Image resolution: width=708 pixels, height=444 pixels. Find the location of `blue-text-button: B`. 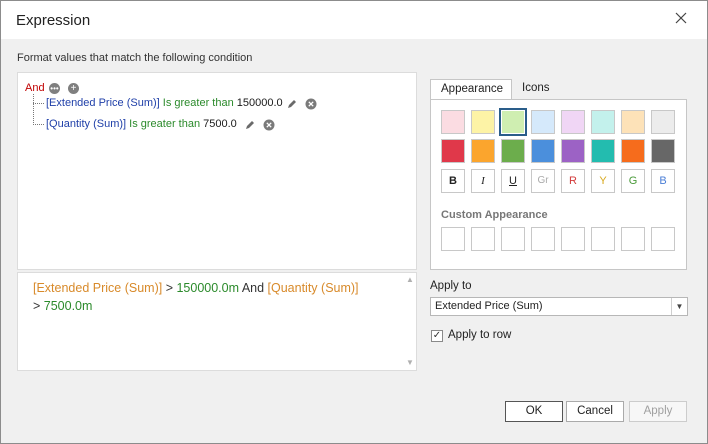

blue-text-button: B is located at coordinates (663, 181).